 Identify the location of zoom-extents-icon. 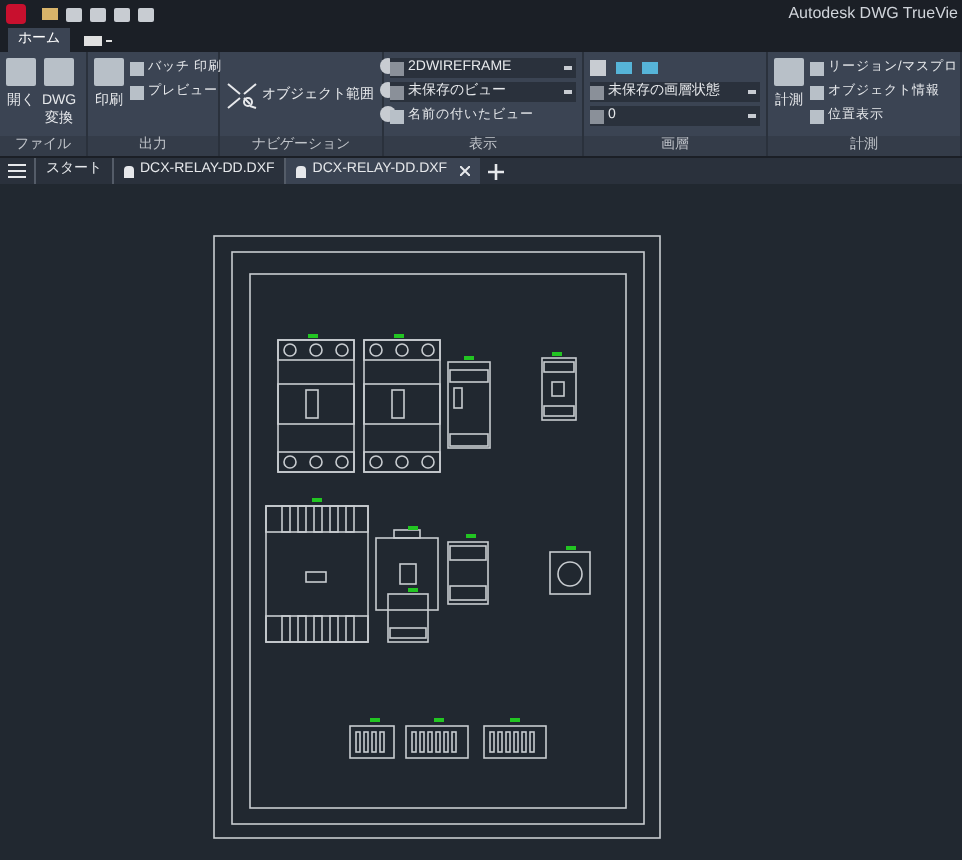
(242, 96).